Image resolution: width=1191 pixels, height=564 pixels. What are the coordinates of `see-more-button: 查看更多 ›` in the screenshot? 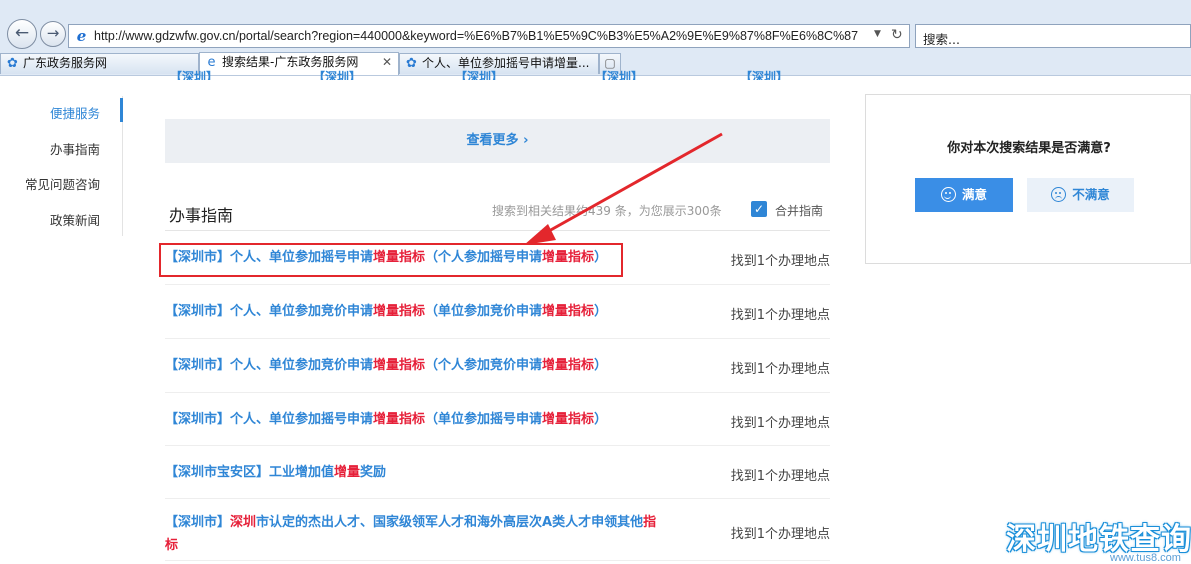 It's located at (497, 141).